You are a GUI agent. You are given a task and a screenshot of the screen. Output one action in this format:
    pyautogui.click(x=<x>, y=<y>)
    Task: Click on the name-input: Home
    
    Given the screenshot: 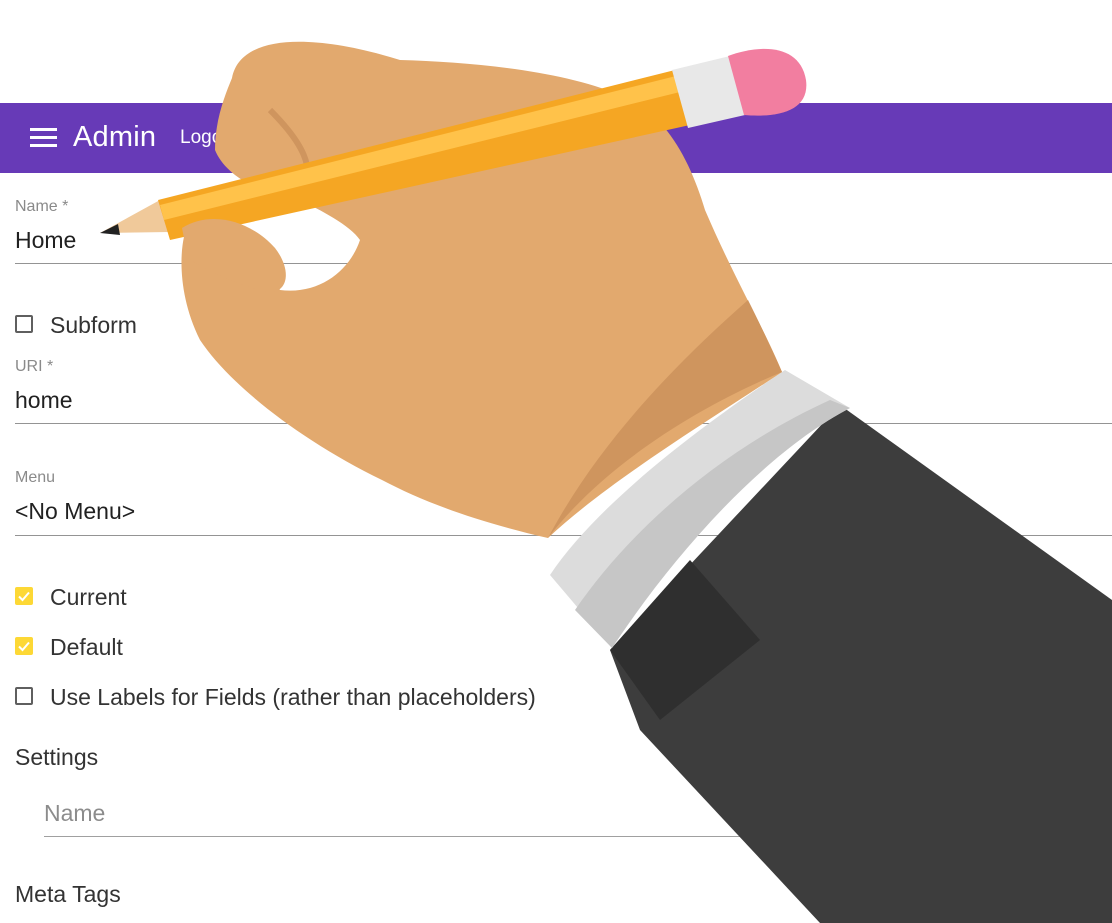 What is the action you would take?
    pyautogui.click(x=563, y=240)
    